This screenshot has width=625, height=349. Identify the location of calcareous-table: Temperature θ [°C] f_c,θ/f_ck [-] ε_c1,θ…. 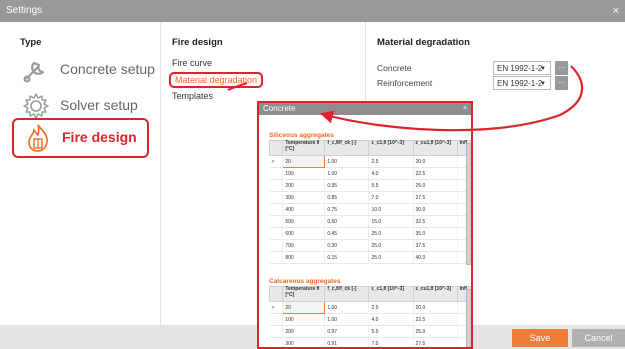
(369, 316).